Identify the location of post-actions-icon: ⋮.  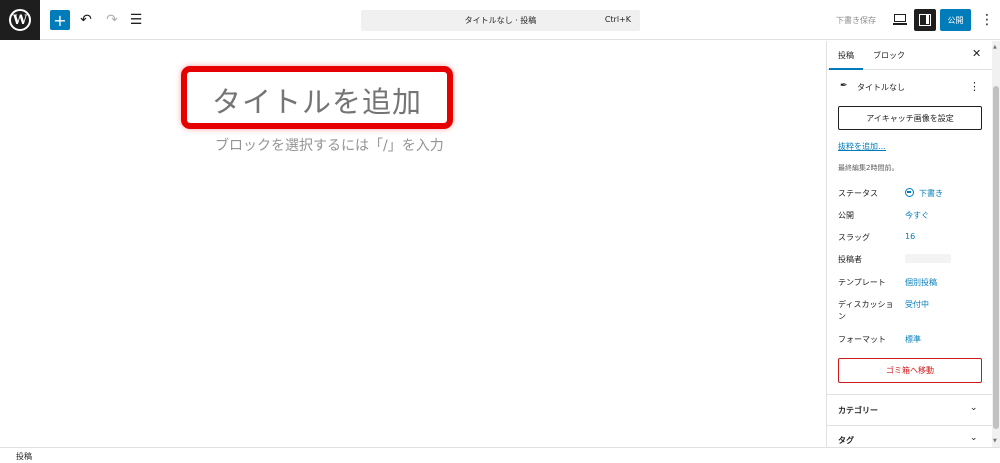
(974, 86).